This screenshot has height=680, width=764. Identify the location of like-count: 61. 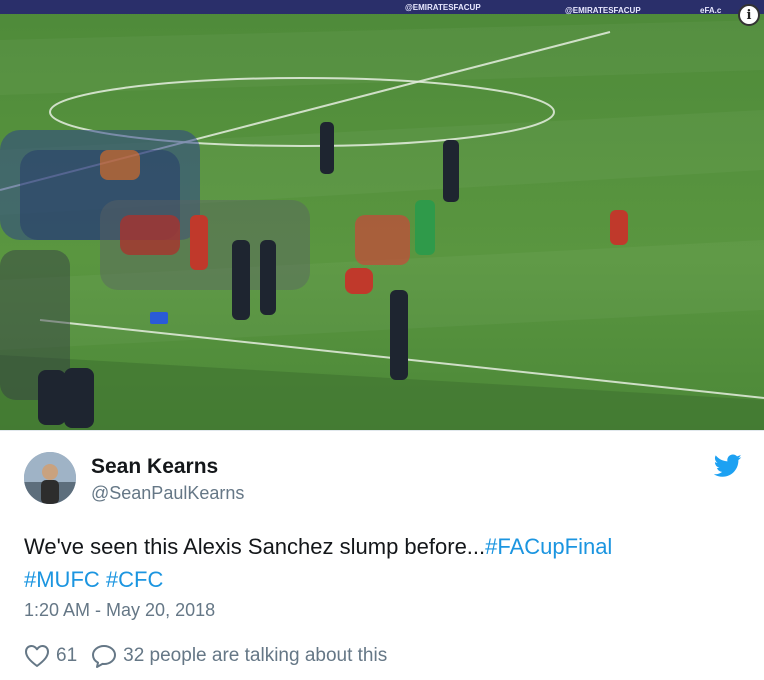
(67, 655).